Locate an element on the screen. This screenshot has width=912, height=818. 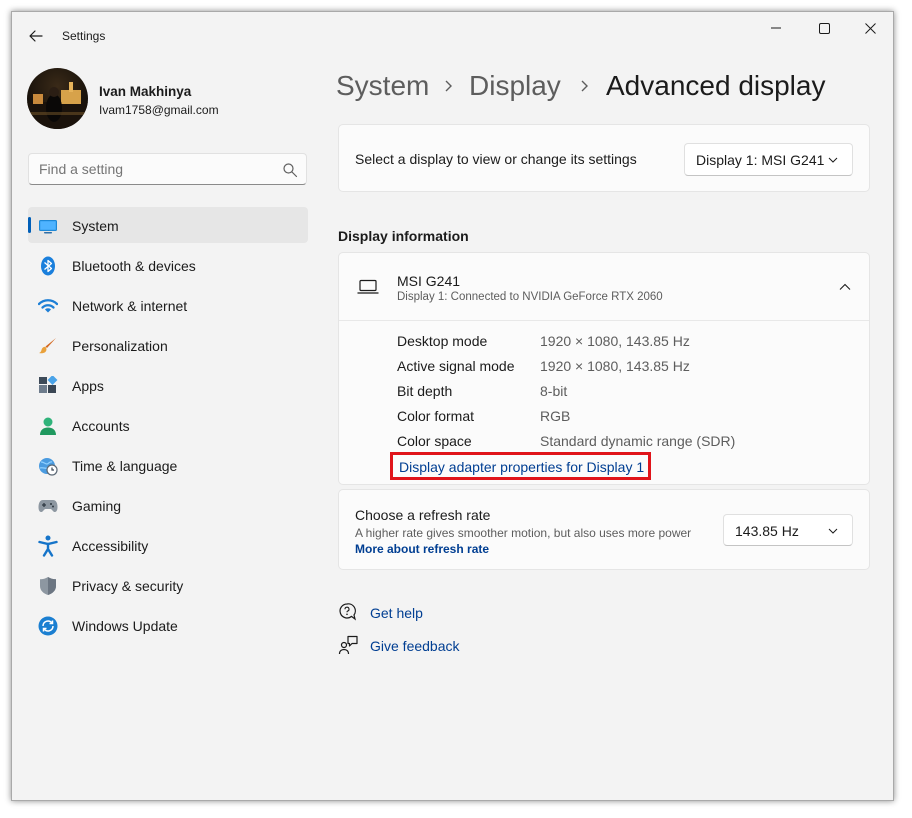
chevron-up-icon is located at coordinates (845, 287).